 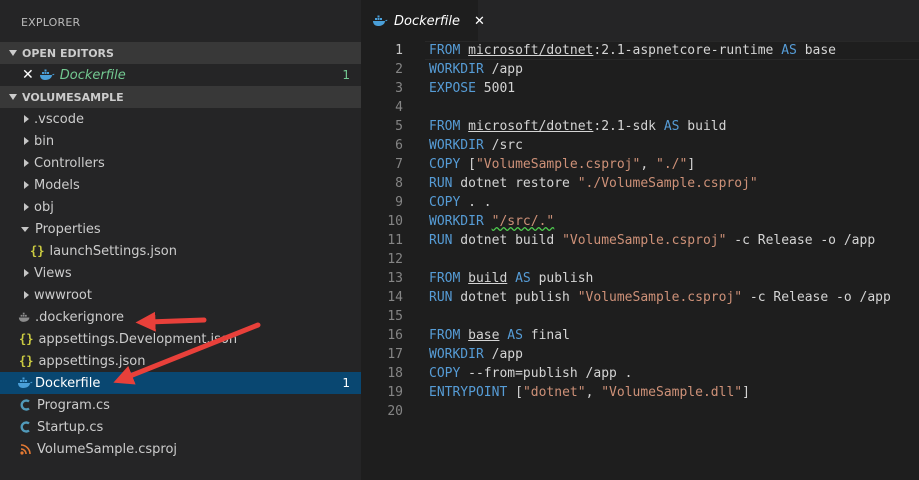 I want to click on code-line: 9 COPY . ., so click(x=640, y=202).